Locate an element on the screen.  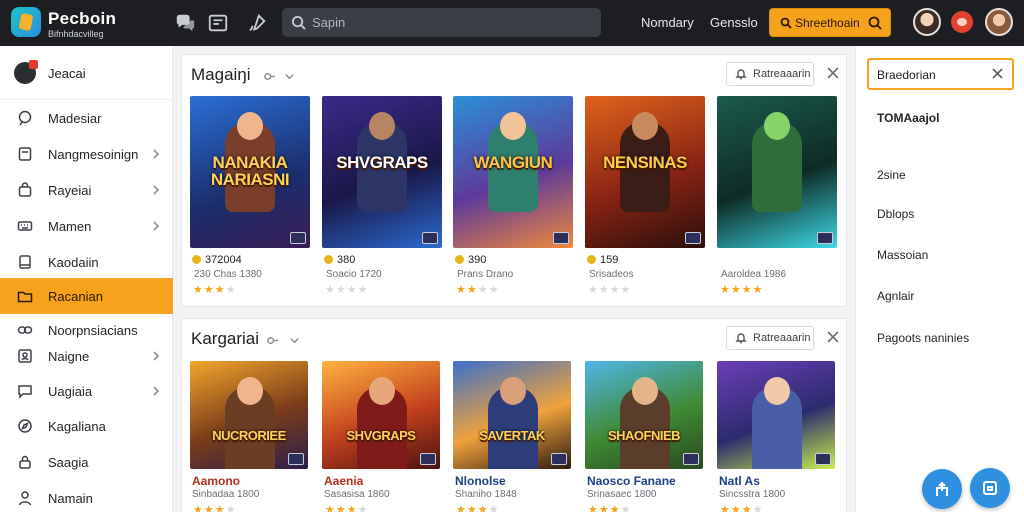
sidebar-item: Racanian is located at coordinates (86, 296).